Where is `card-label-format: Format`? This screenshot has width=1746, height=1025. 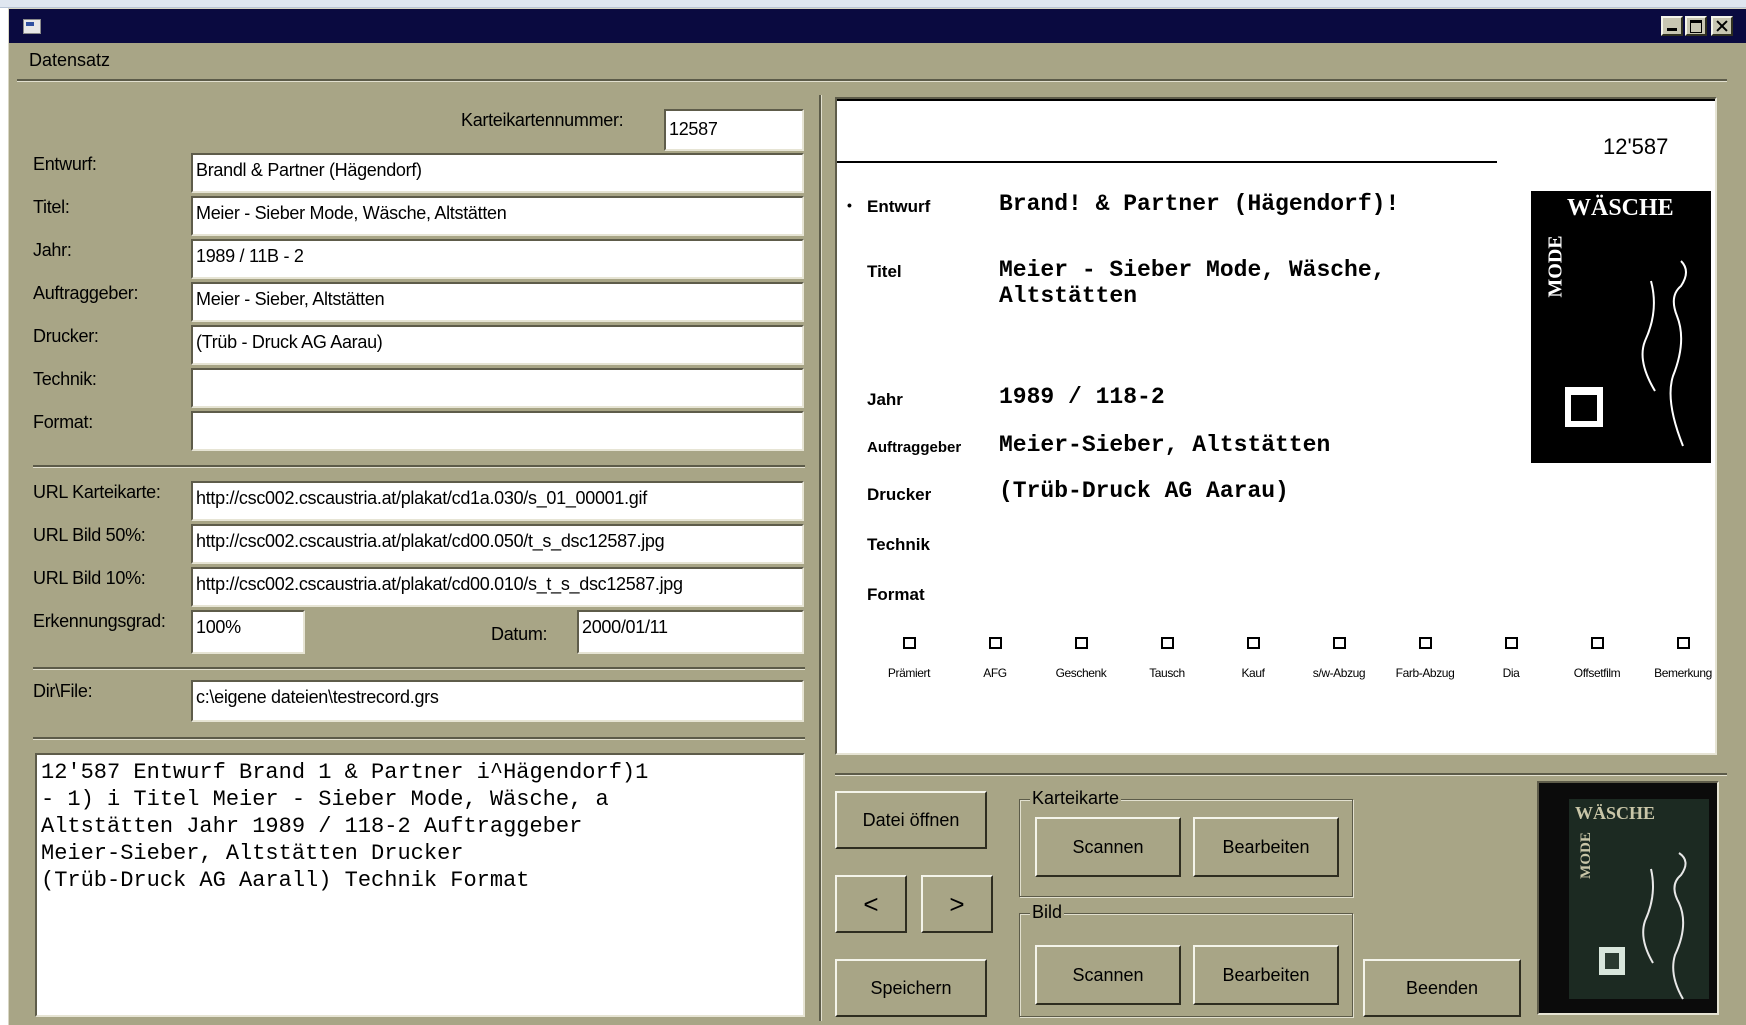 card-label-format: Format is located at coordinates (896, 594).